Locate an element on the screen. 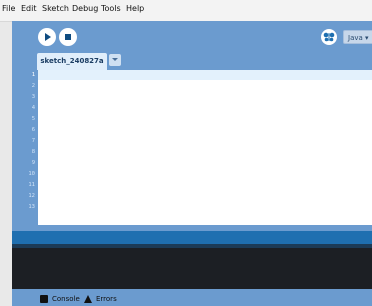  line-number-gutter: 1 2 3 4 5 6 7 8 9 10 11 12 13 is located at coordinates (31, 147).